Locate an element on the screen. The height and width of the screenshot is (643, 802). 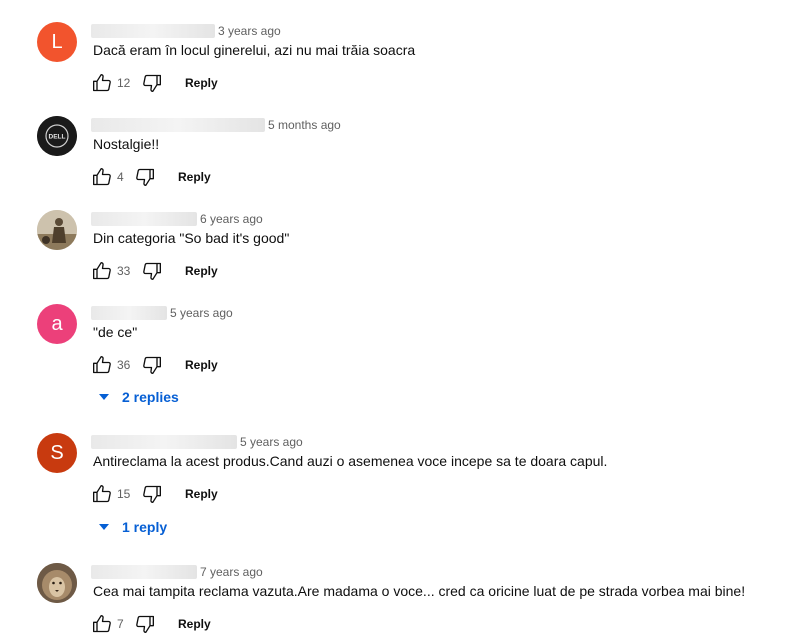
comment-header: 6 years ago is located at coordinates (177, 219).